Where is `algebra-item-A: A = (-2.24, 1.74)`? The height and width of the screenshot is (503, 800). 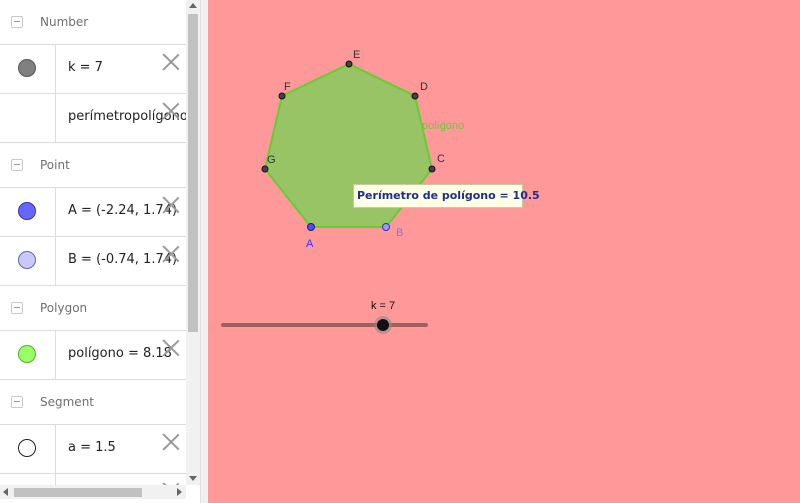 algebra-item-A: A = (-2.24, 1.74) is located at coordinates (93, 212).